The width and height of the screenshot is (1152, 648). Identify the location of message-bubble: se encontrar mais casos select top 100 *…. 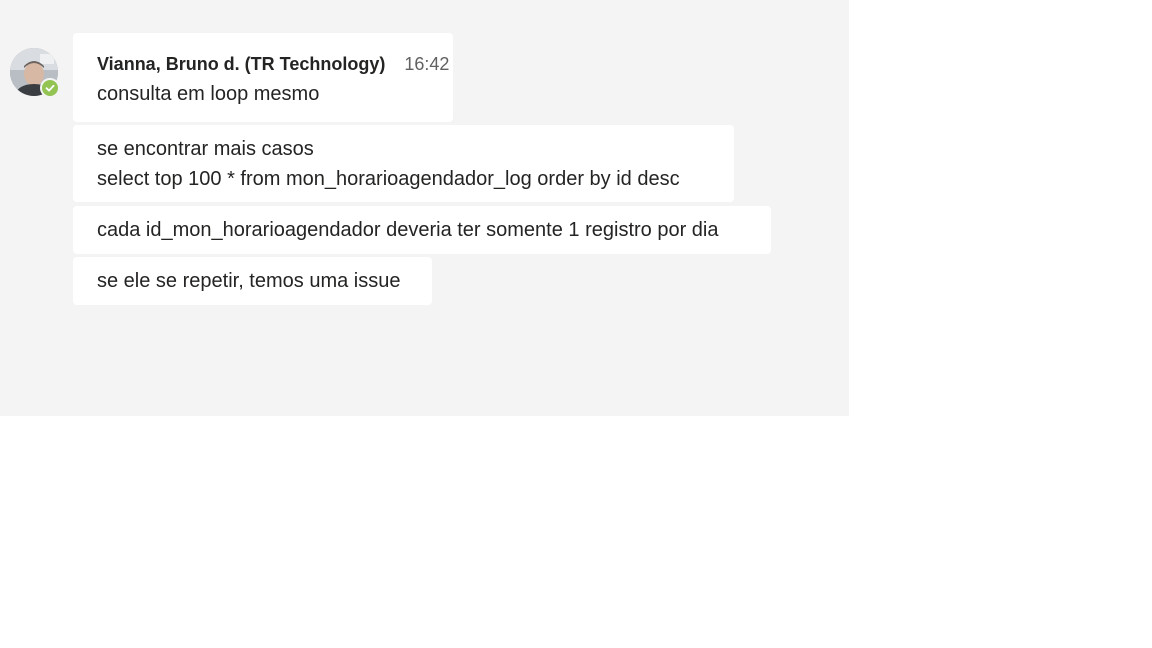
(403, 163).